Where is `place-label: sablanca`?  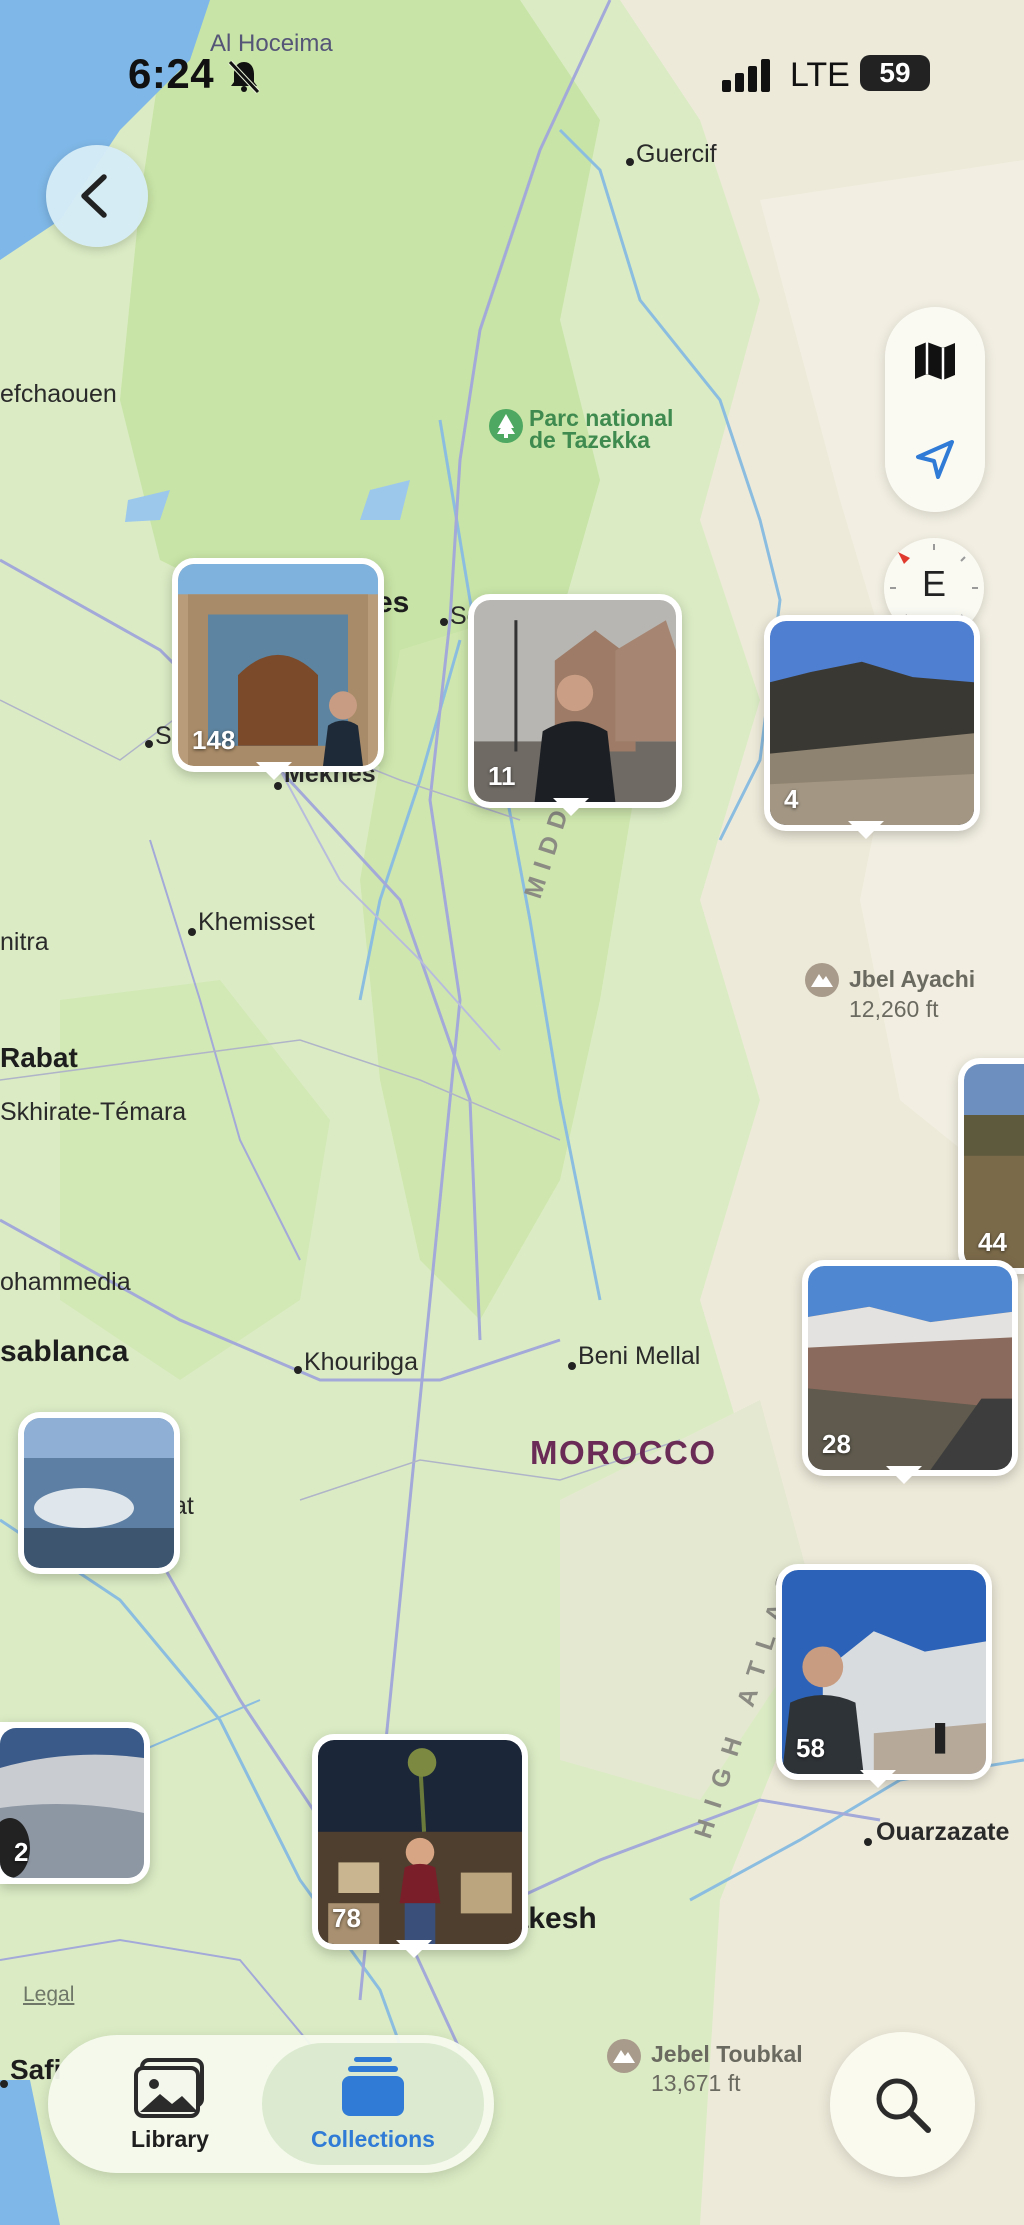 place-label: sablanca is located at coordinates (64, 1351).